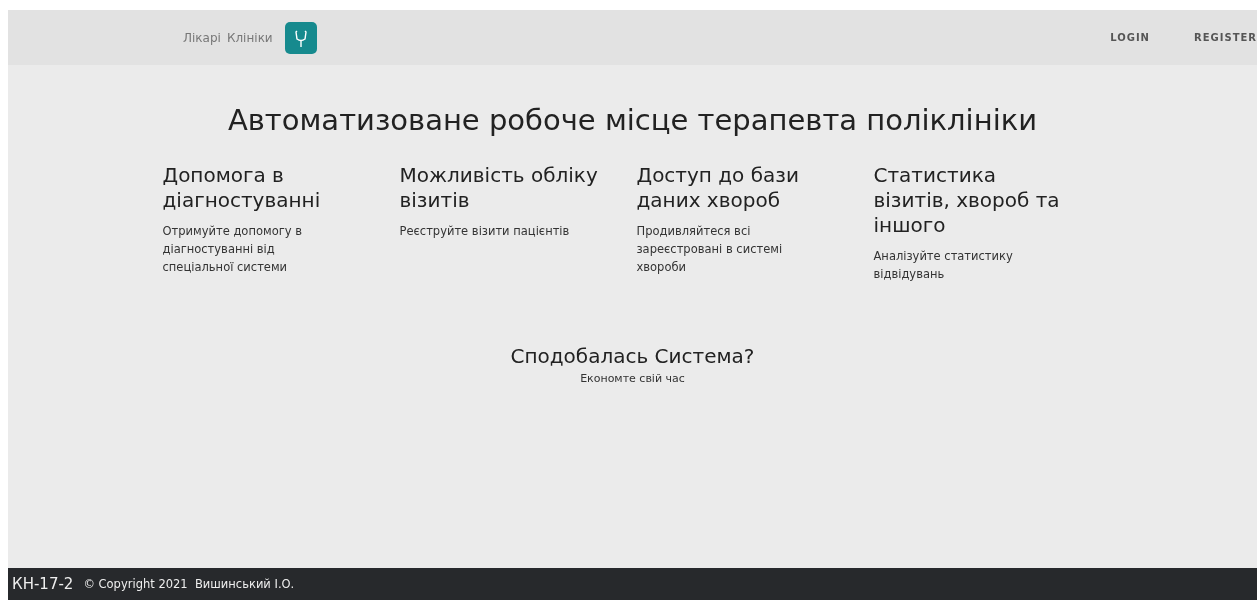 This screenshot has width=1257, height=600. Describe the element at coordinates (202, 37) in the screenshot. I see `nav-link: Лікарі` at that location.